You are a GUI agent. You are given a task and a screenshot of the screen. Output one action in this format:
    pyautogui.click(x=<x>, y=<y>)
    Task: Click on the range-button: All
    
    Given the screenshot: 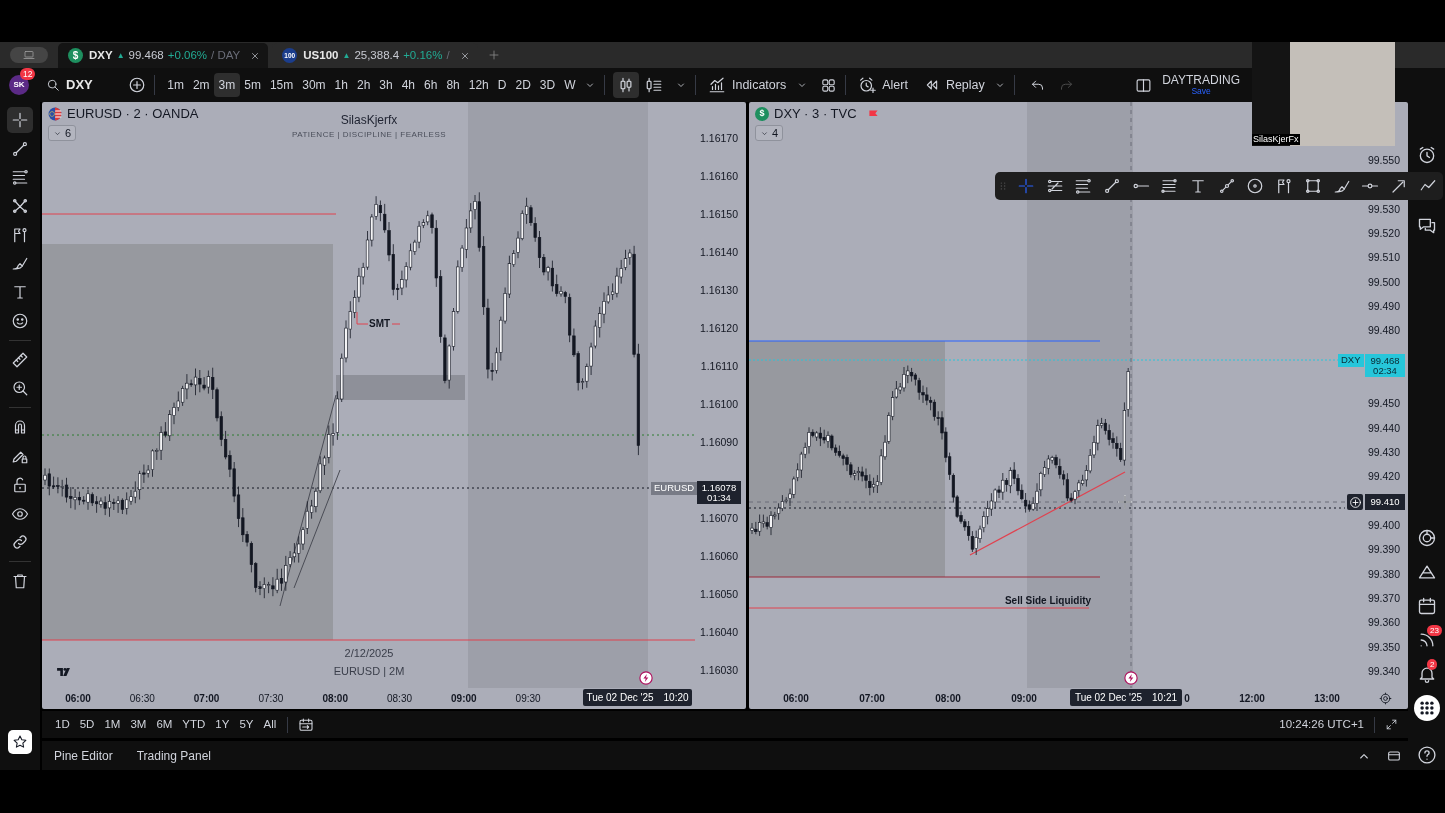 What is the action you would take?
    pyautogui.click(x=270, y=724)
    